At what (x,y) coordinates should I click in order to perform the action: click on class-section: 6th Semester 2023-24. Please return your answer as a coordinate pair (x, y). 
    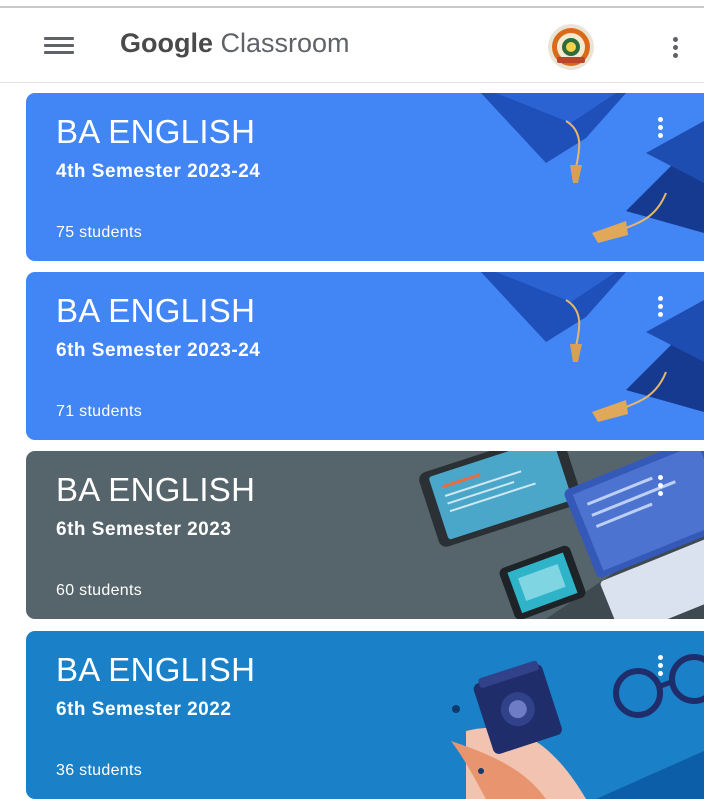
    Looking at the image, I should click on (158, 350).